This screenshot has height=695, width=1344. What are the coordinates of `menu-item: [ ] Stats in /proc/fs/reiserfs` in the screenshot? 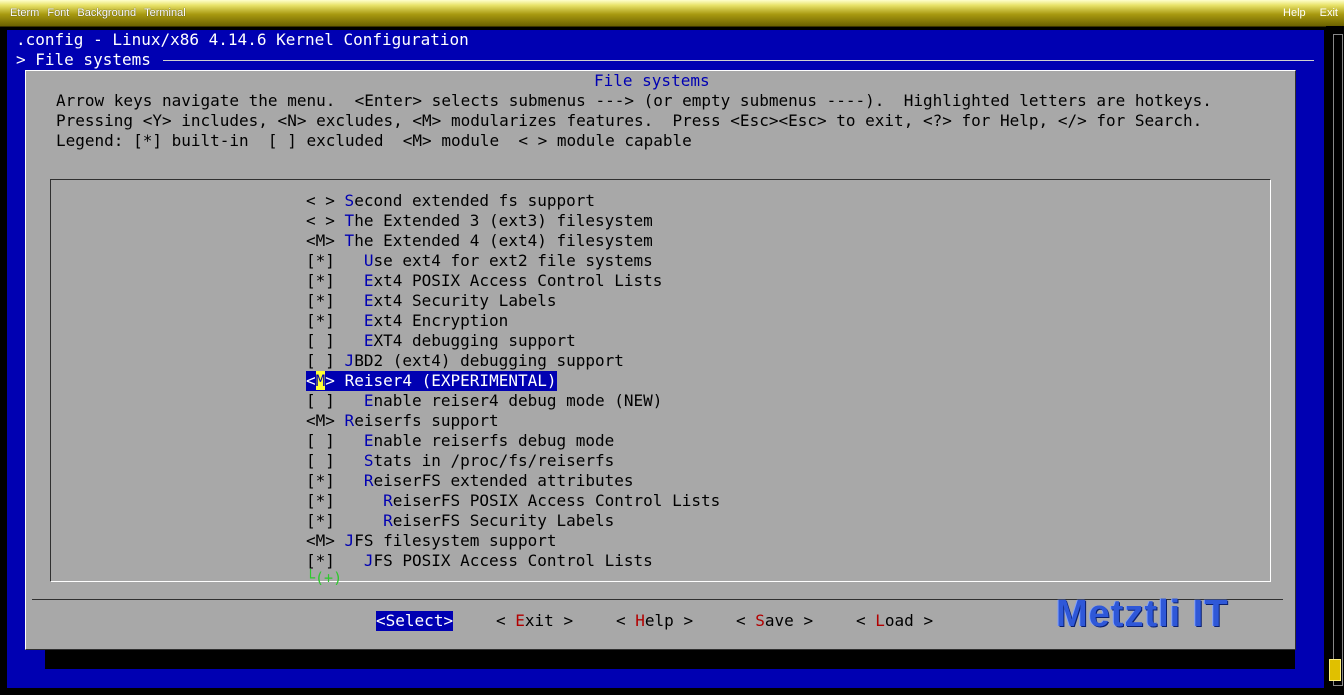 It's located at (460, 461).